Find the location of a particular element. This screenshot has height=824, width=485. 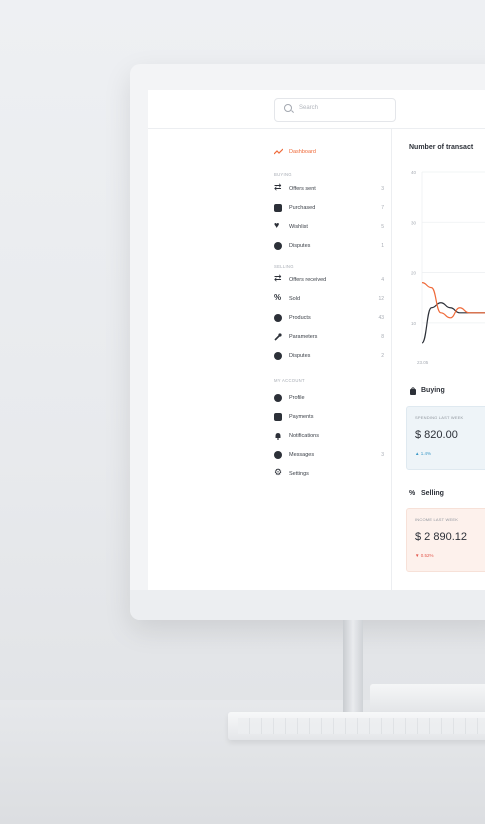

card-label: SPENDING LAST WEEK is located at coordinates (439, 417).